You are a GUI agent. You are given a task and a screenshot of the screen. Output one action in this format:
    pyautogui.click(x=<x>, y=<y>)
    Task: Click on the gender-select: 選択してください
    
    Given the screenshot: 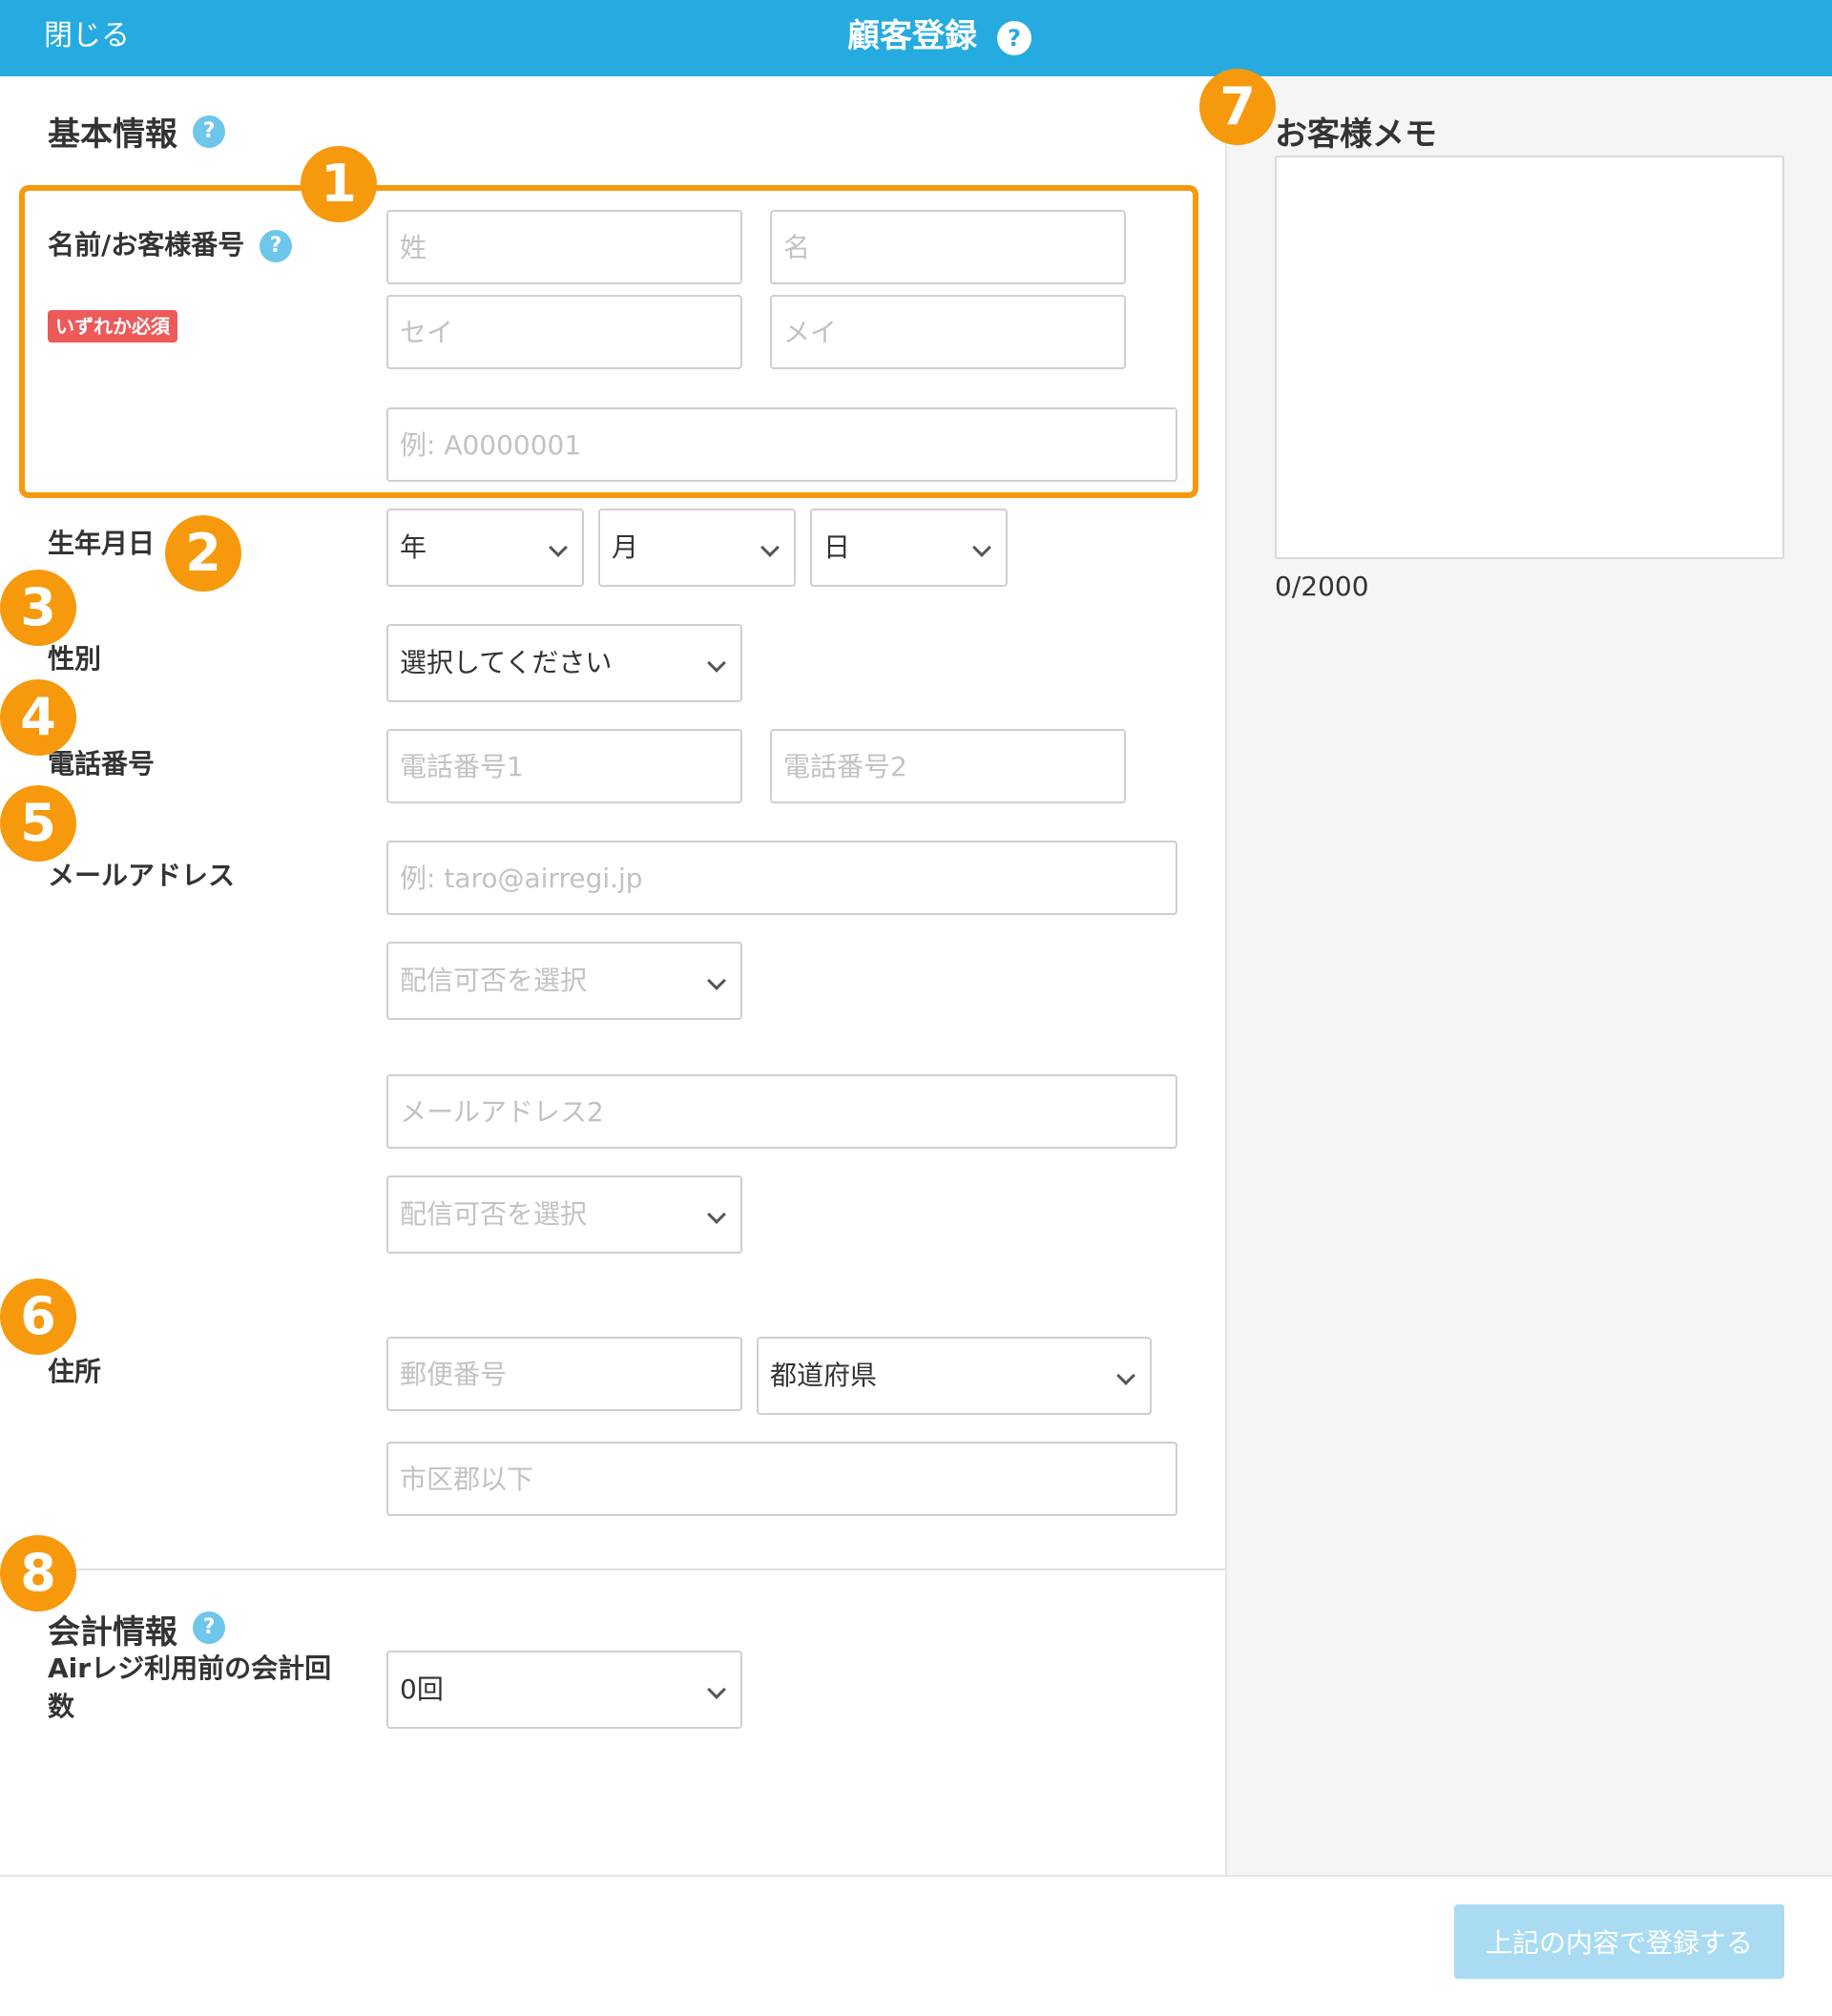 What is the action you would take?
    pyautogui.click(x=564, y=663)
    